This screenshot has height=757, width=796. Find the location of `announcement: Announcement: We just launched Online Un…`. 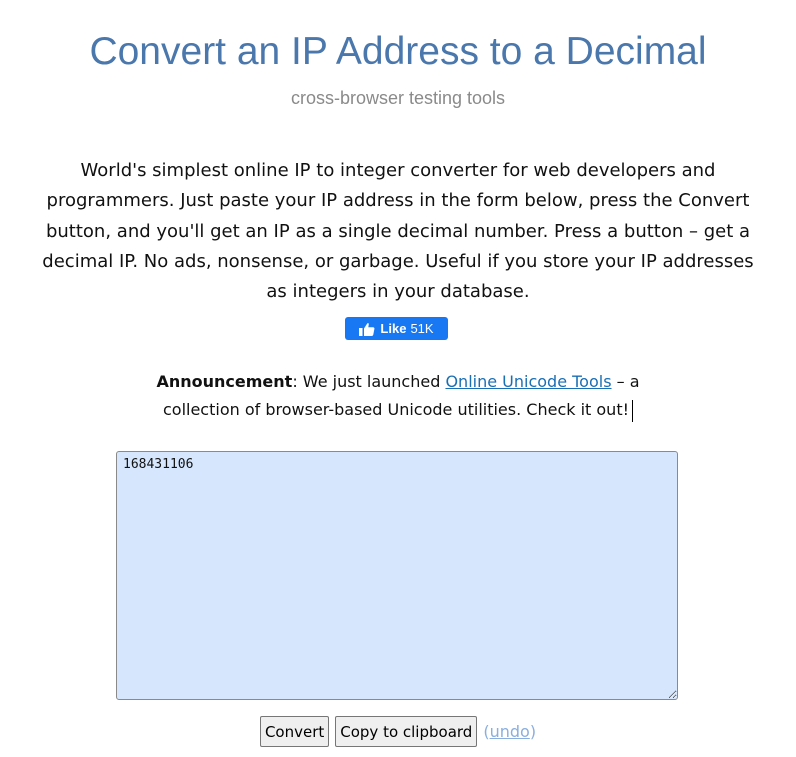

announcement: Announcement: We just launched Online Un… is located at coordinates (398, 396).